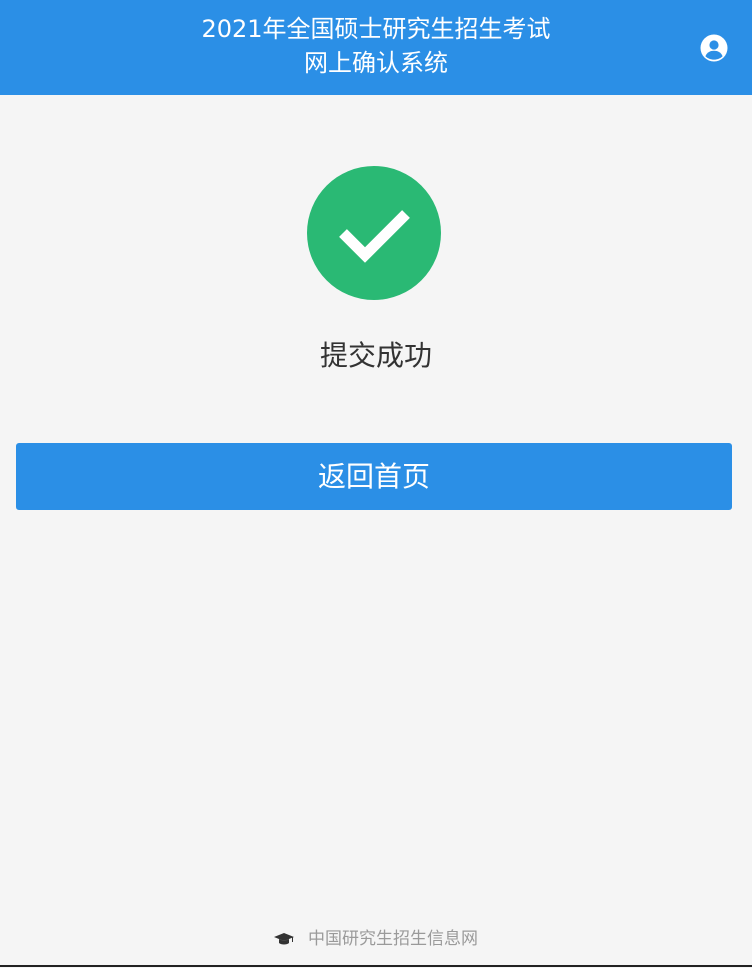 This screenshot has height=968, width=752. What do you see at coordinates (376, 63) in the screenshot?
I see `page-title-line2: 网上确认系统` at bounding box center [376, 63].